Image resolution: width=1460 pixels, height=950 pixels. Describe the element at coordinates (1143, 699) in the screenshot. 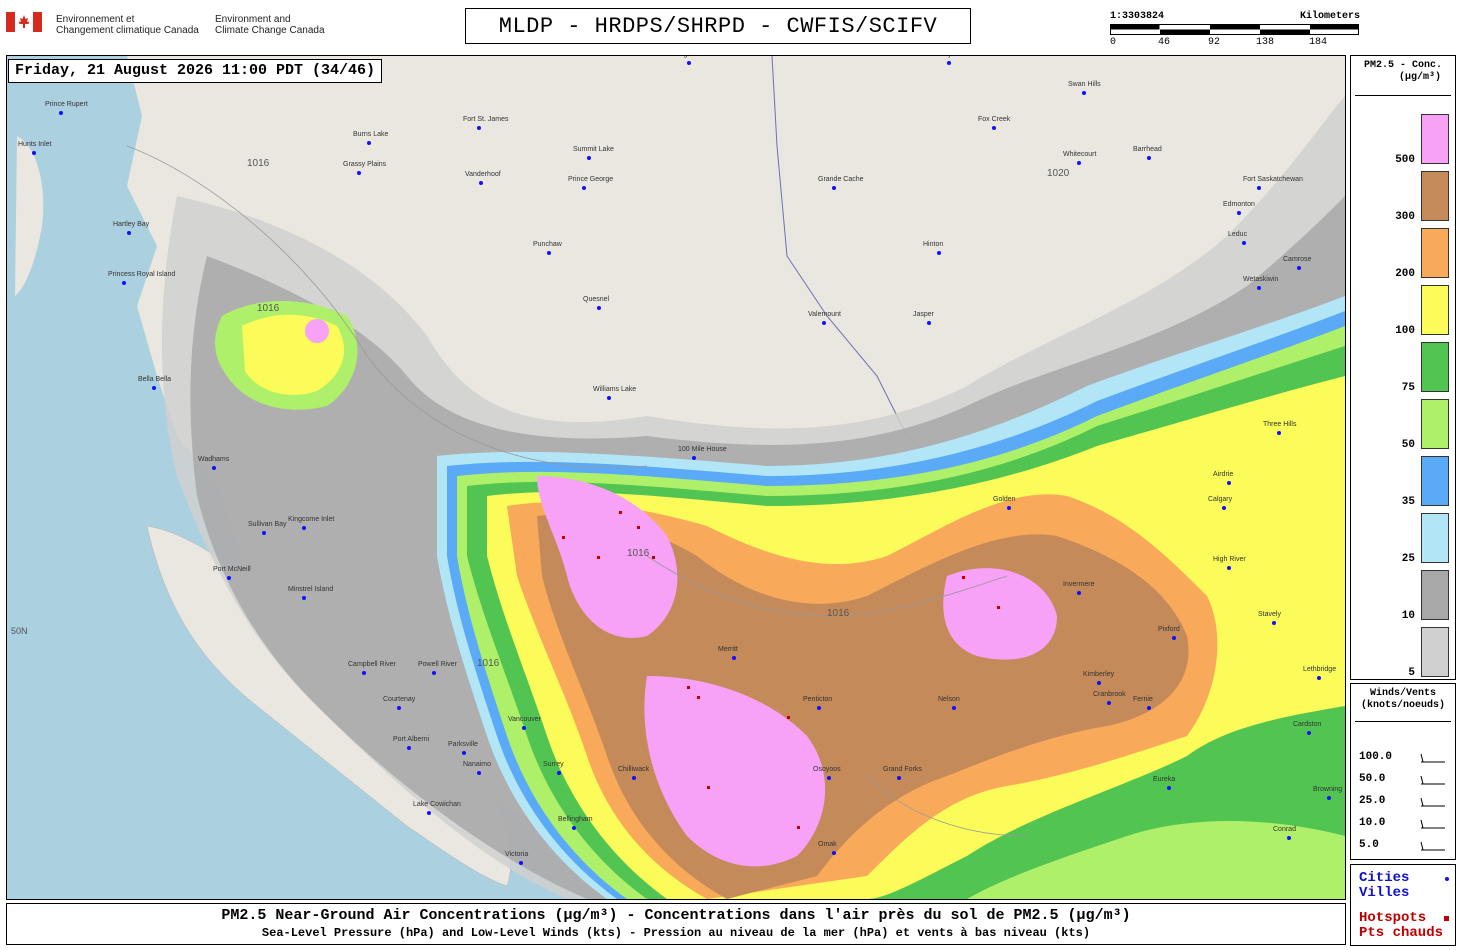

I see `city-label: Fernie` at that location.